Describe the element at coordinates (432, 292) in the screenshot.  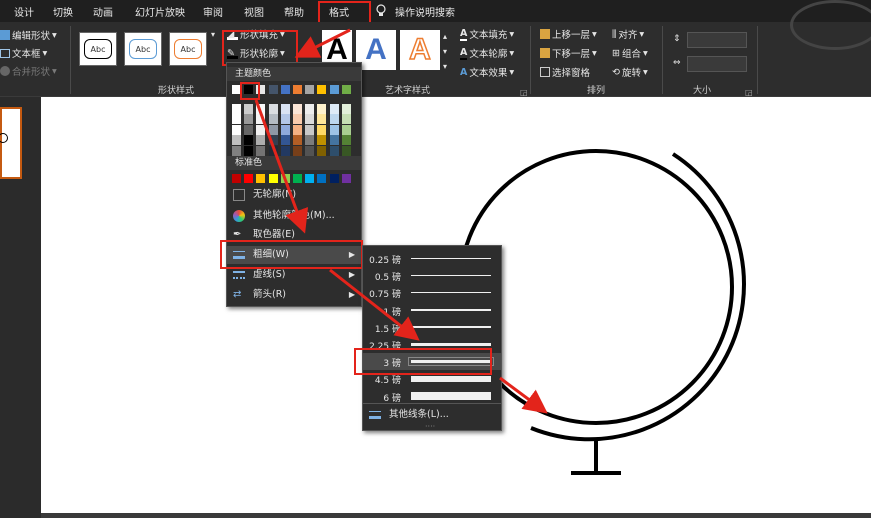
I see `weight-option: 0.75 磅` at that location.